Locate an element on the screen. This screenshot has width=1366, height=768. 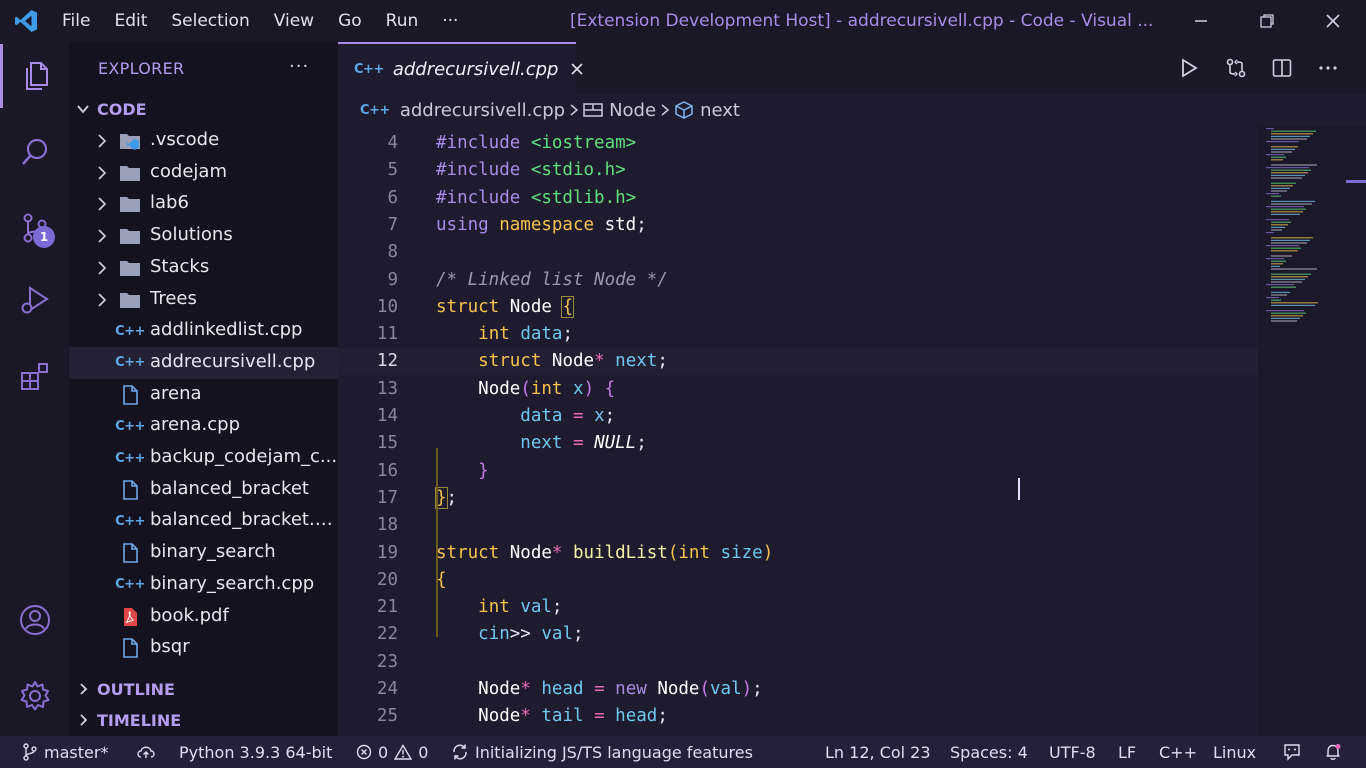
explorer-activity is located at coordinates (34, 76).